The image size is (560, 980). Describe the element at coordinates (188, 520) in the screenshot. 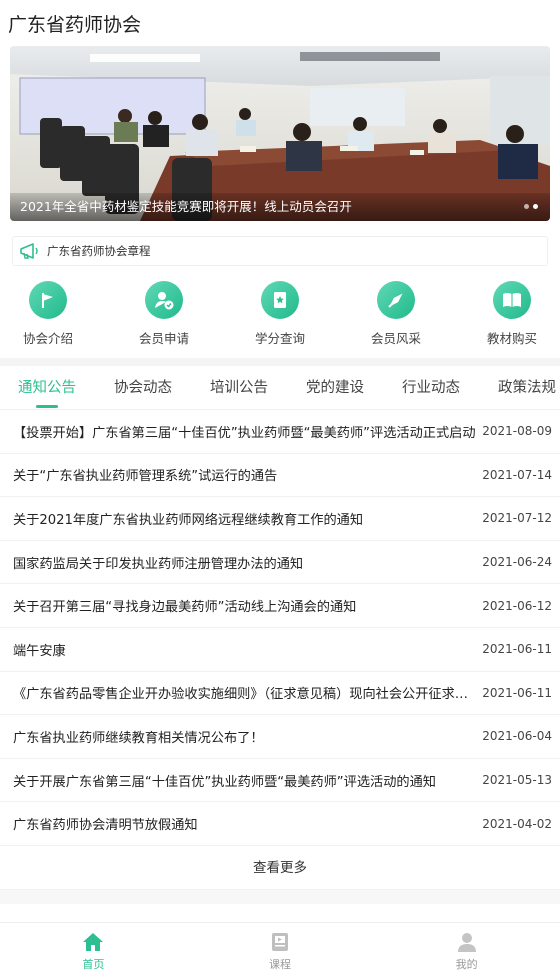

I see `news-title: 关于2021年度广东省执业药师网络远程继续教育工作的通知` at that location.